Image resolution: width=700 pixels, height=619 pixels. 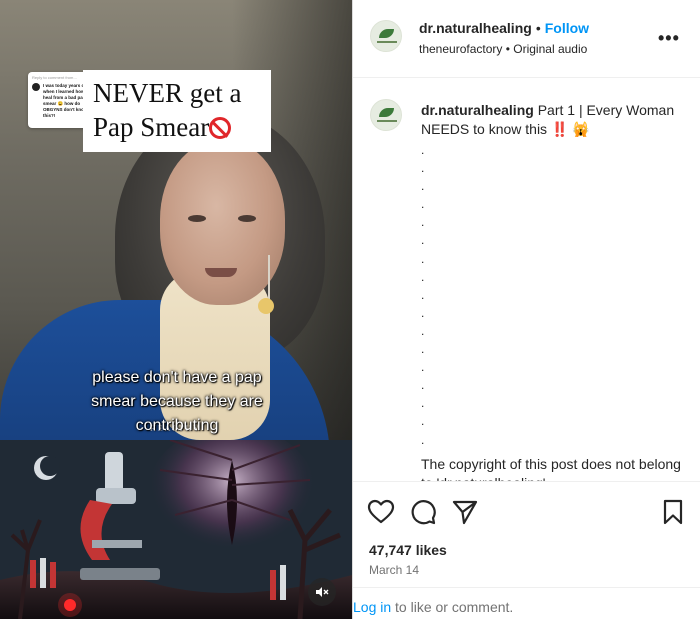 What do you see at coordinates (465, 512) in the screenshot?
I see `share-icon` at bounding box center [465, 512].